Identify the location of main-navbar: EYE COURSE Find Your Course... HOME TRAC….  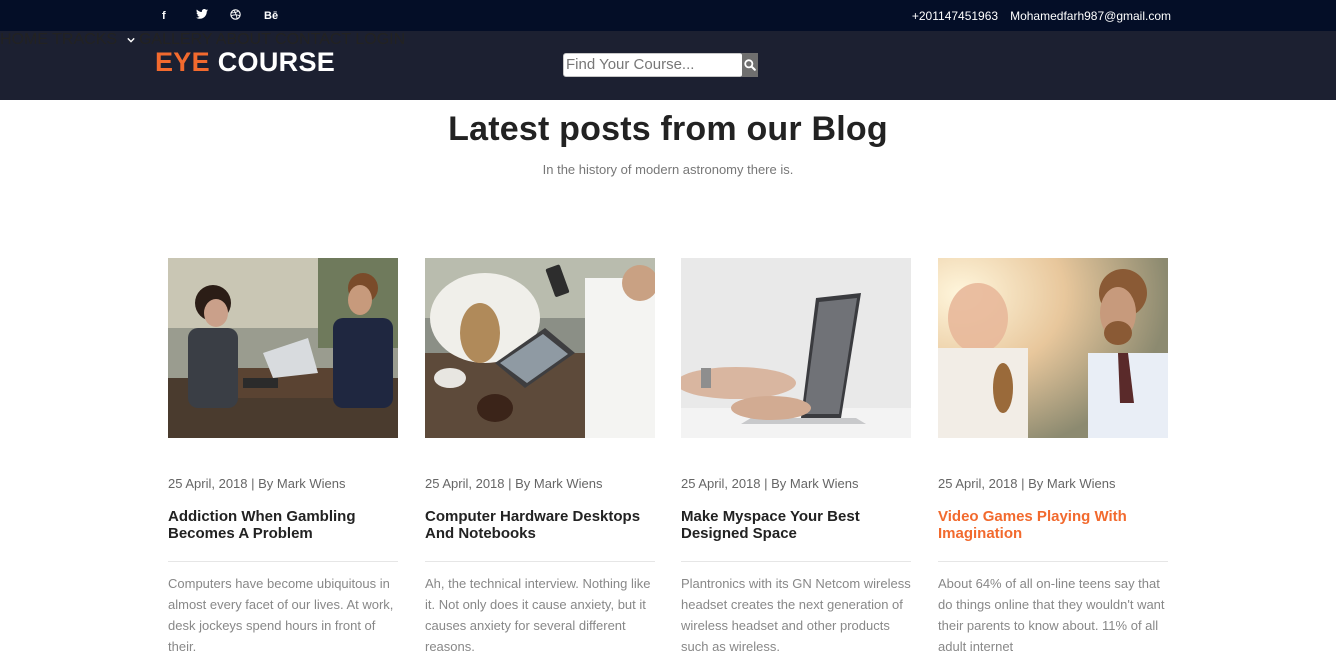
(668, 65).